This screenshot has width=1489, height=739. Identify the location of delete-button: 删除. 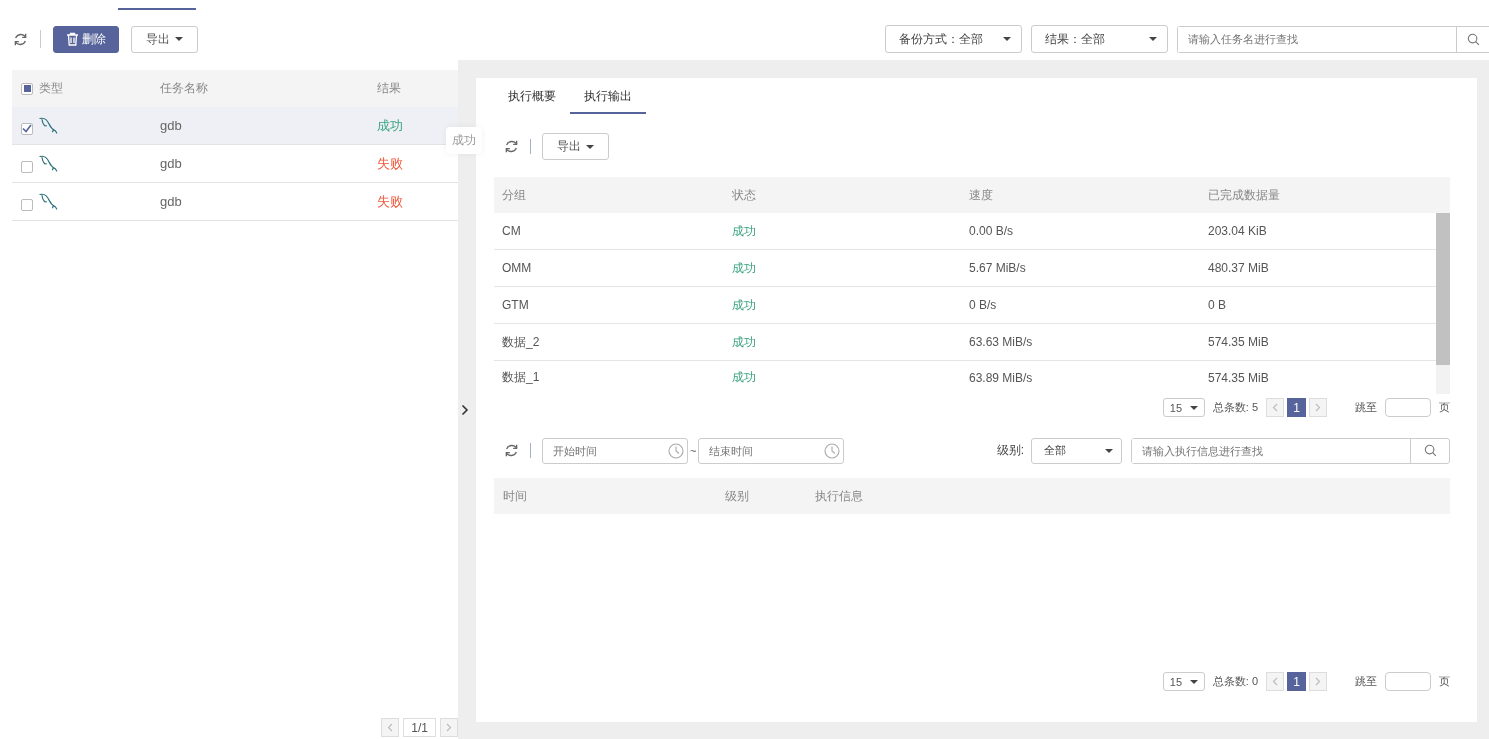
(86, 39).